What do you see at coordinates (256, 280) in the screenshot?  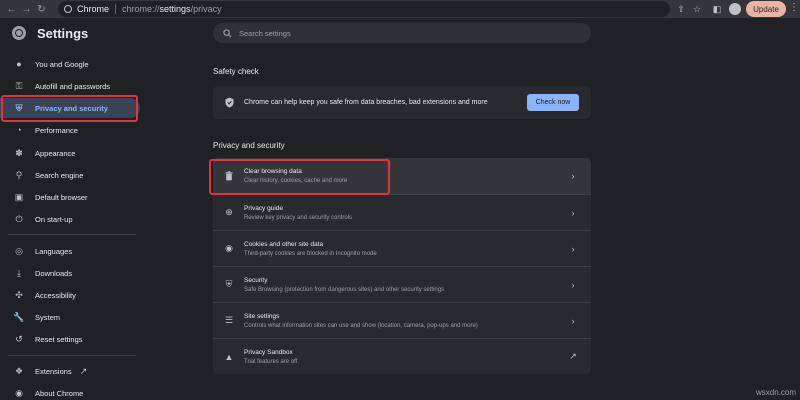 I see `row-title: Security` at bounding box center [256, 280].